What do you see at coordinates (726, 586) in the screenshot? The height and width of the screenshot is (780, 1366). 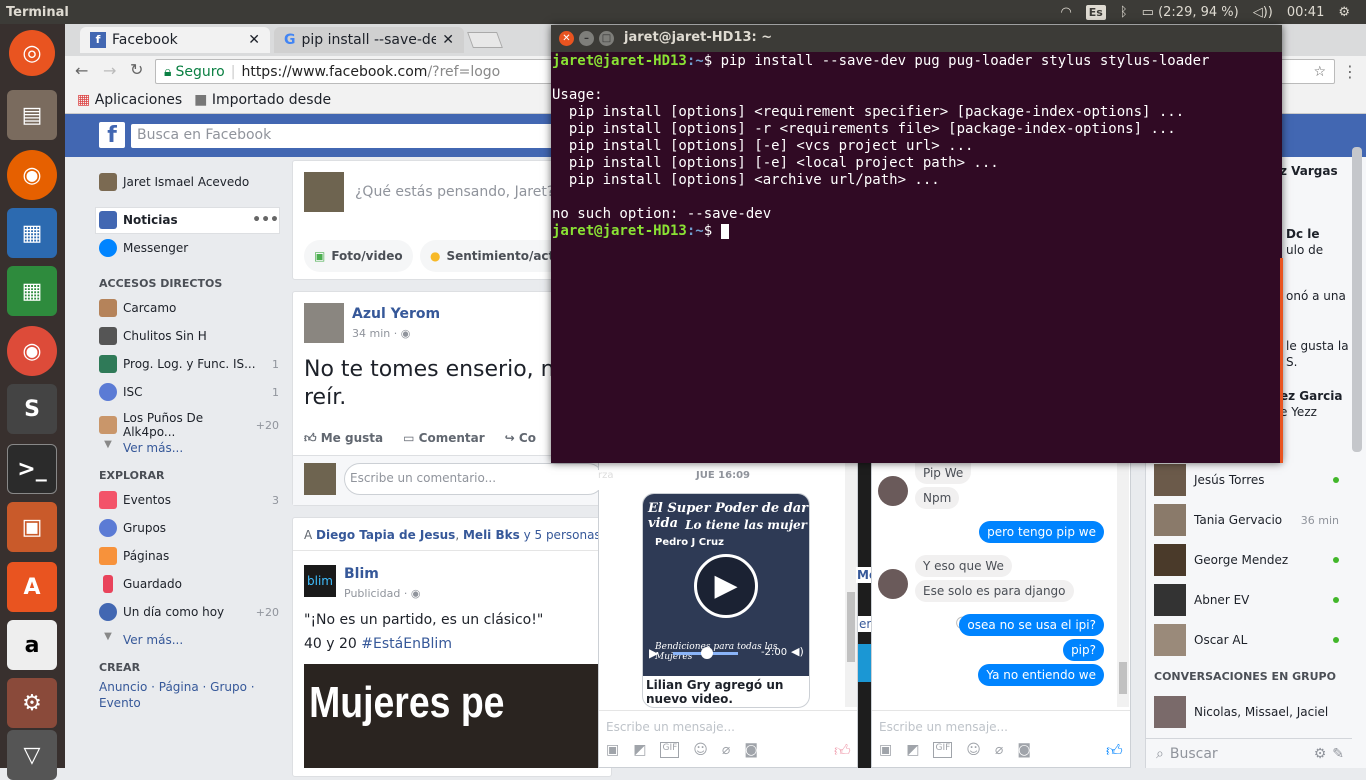 I see `play-icon: ▶` at bounding box center [726, 586].